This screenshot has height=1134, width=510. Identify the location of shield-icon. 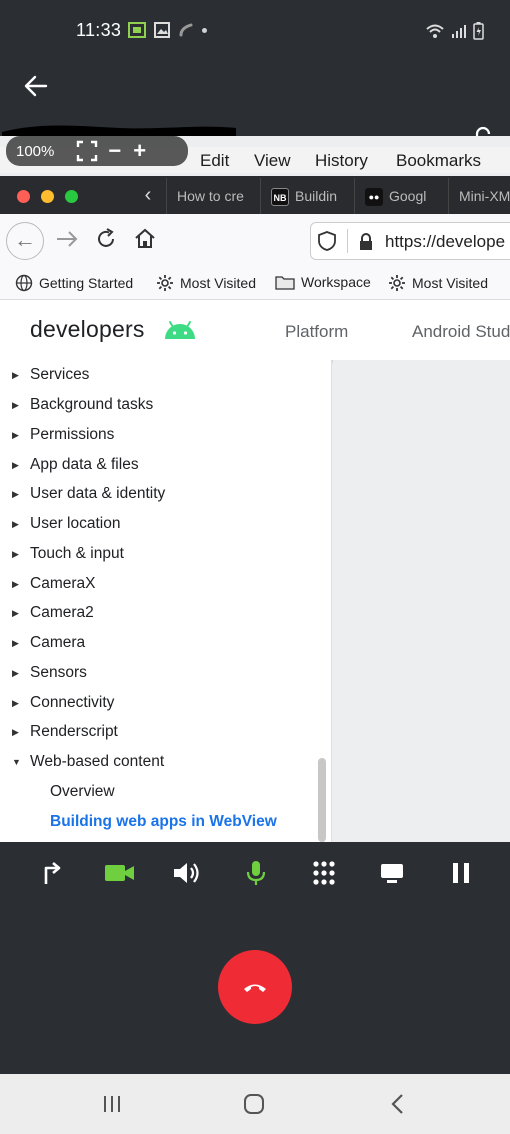
(327, 241).